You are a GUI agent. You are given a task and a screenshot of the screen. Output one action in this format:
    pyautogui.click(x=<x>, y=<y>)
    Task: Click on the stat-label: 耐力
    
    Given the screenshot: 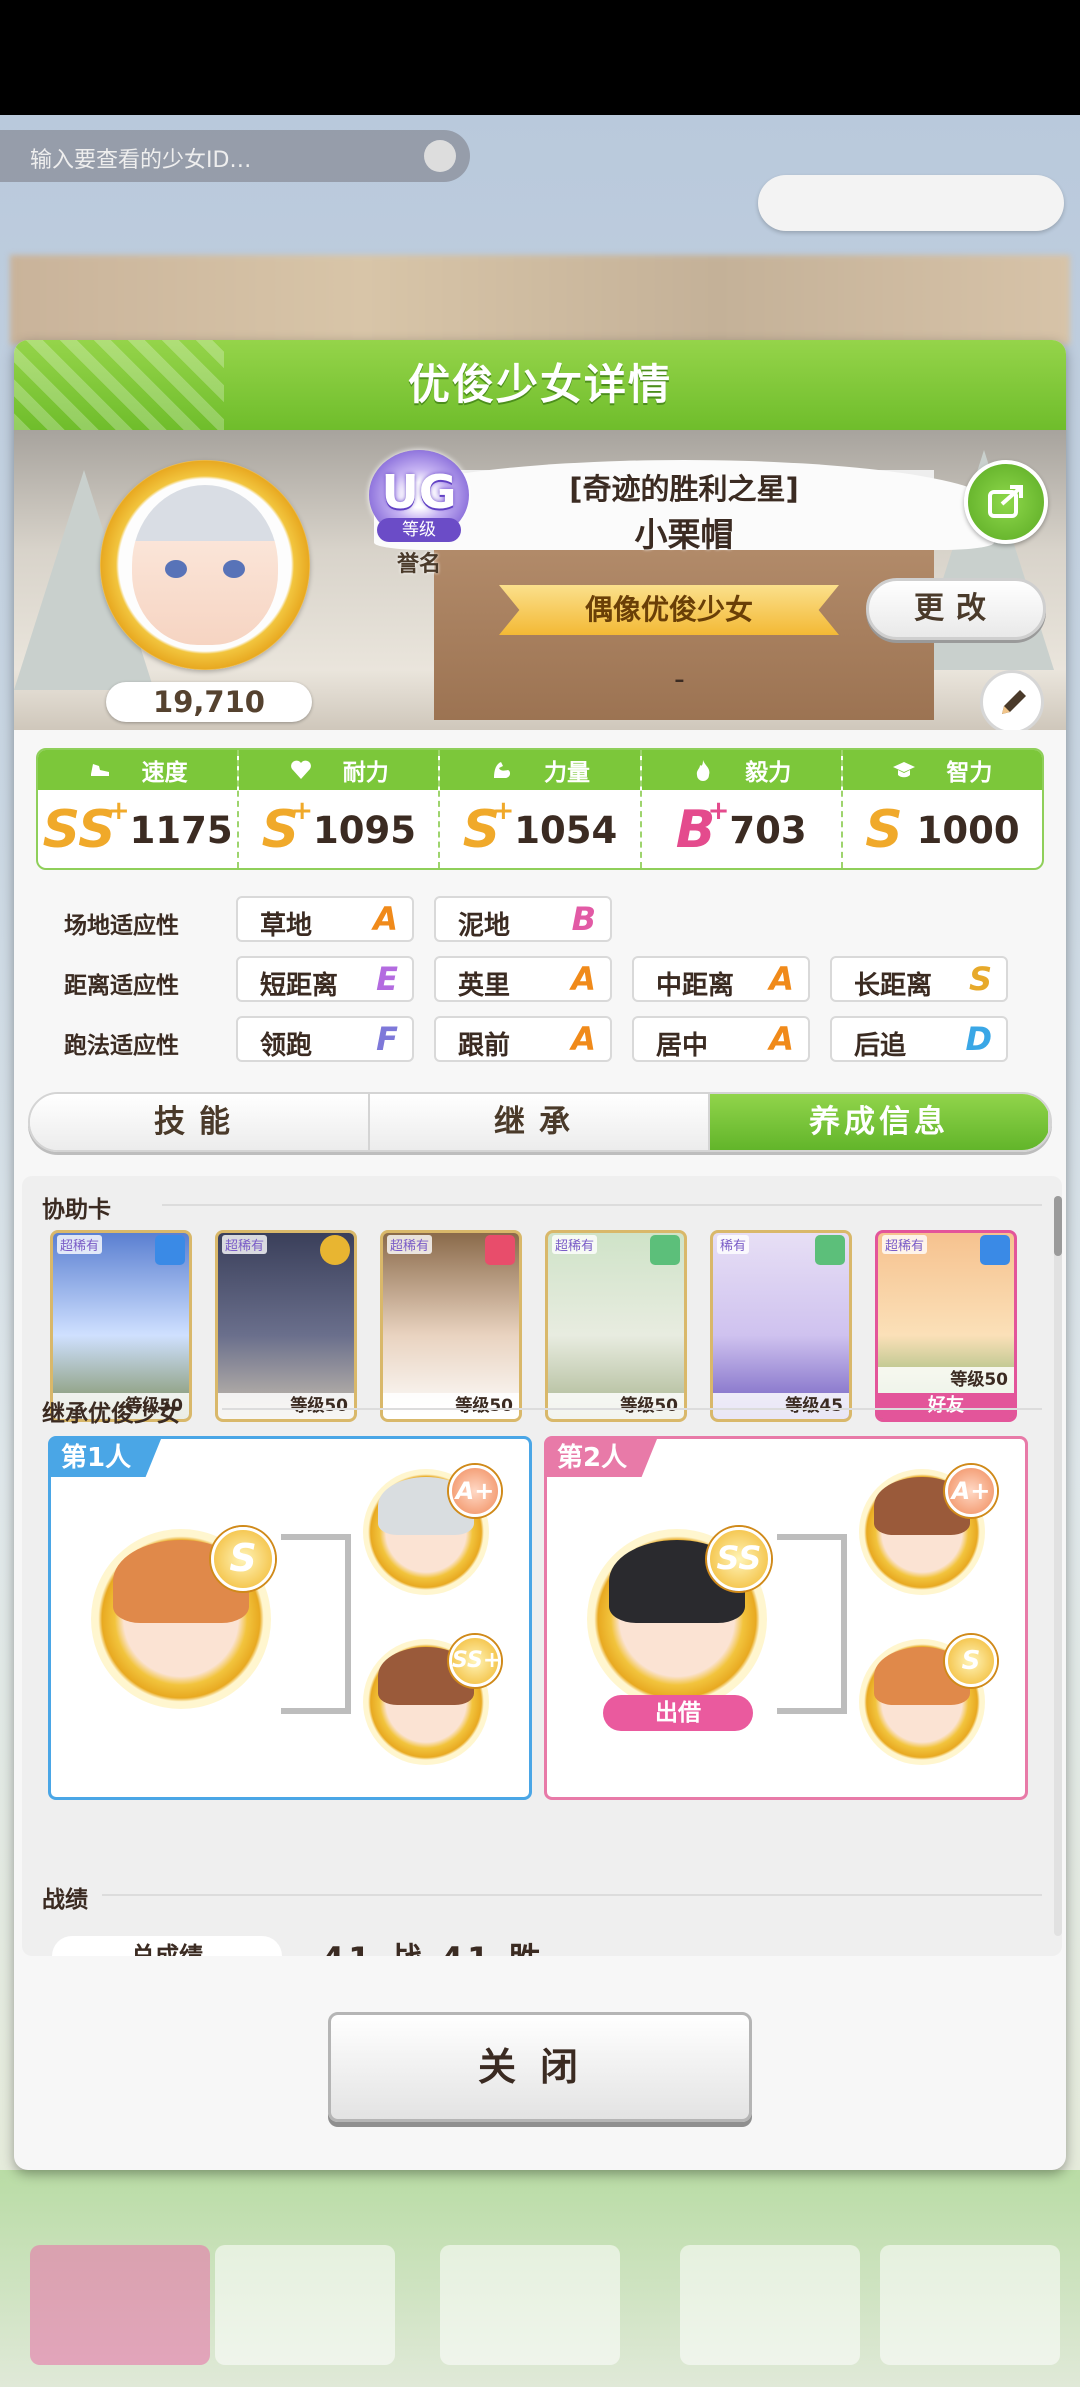 What is the action you would take?
    pyautogui.click(x=365, y=773)
    